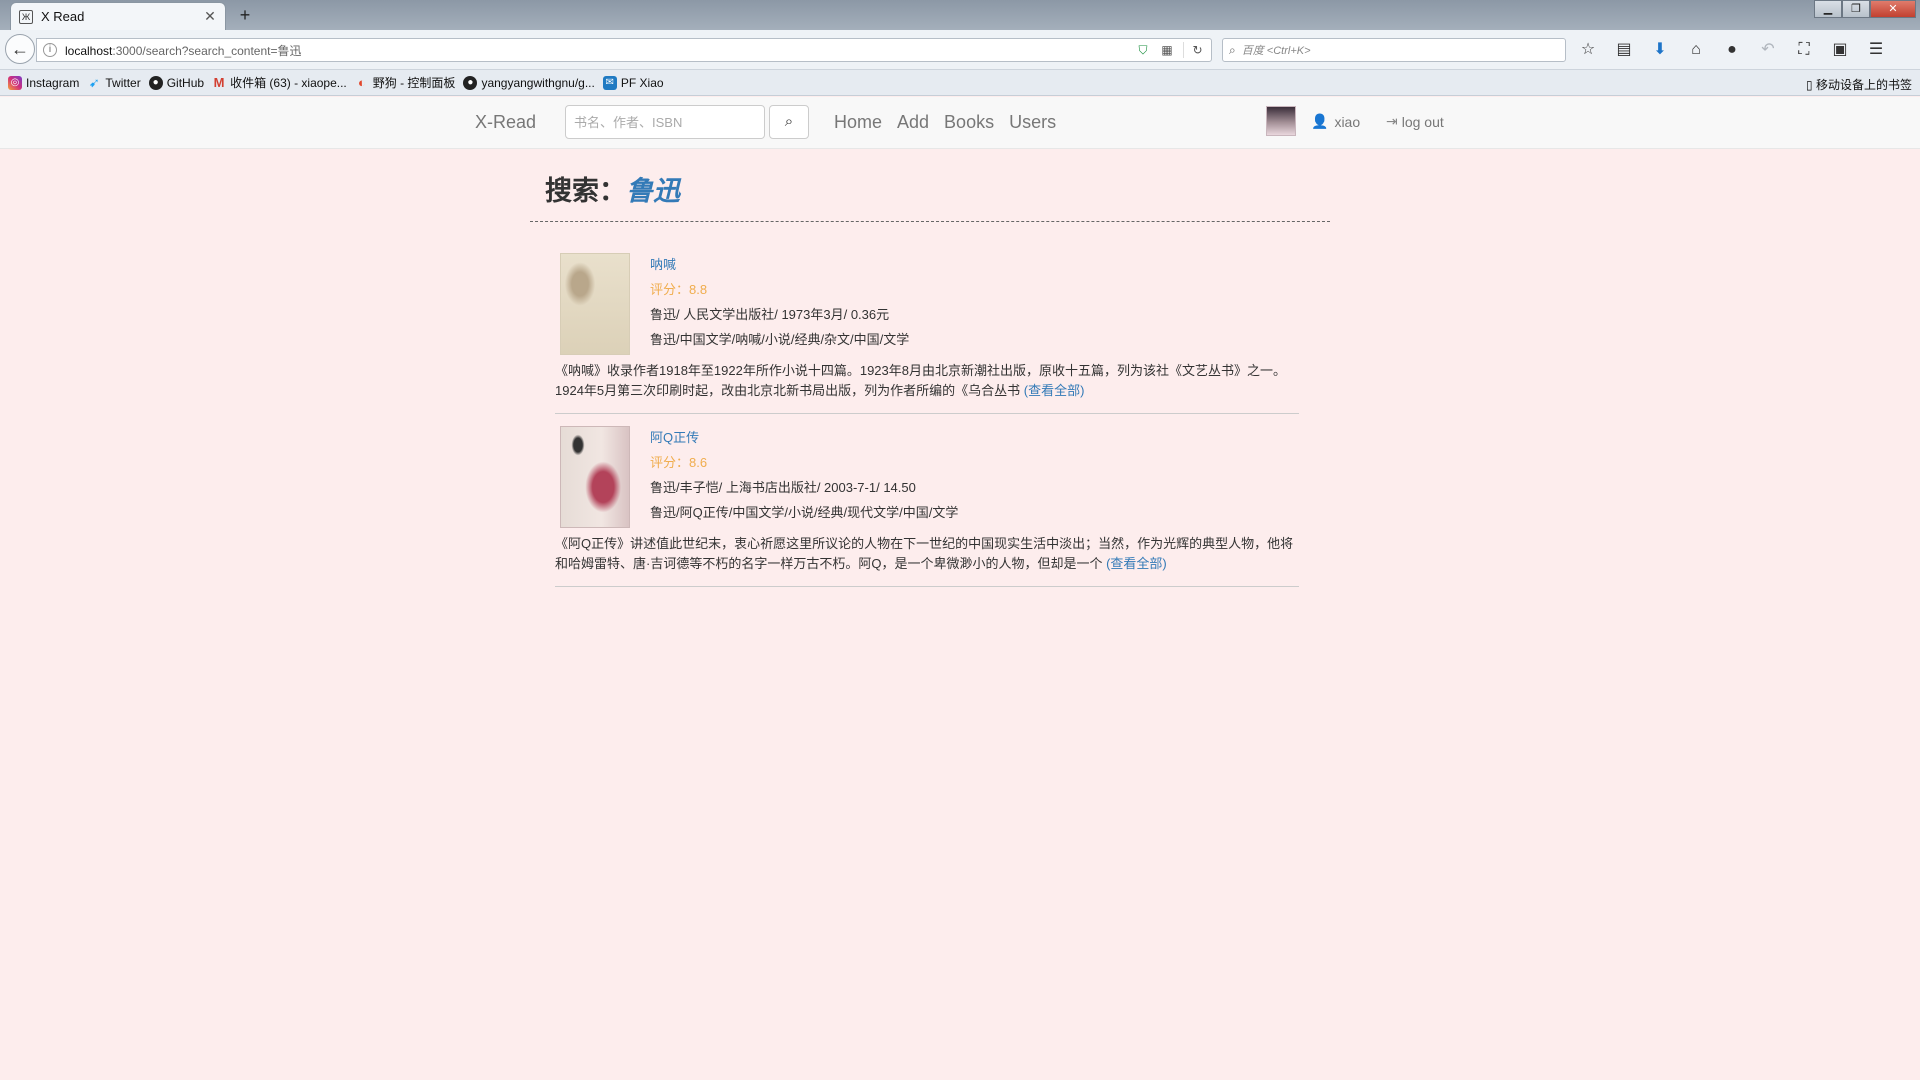  What do you see at coordinates (858, 122) in the screenshot?
I see `nav-home: Home` at bounding box center [858, 122].